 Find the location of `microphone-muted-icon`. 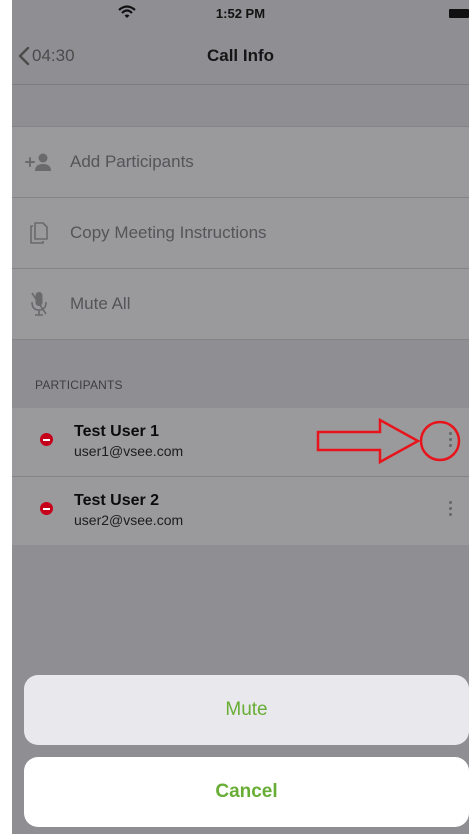

microphone-muted-icon is located at coordinates (39, 304).